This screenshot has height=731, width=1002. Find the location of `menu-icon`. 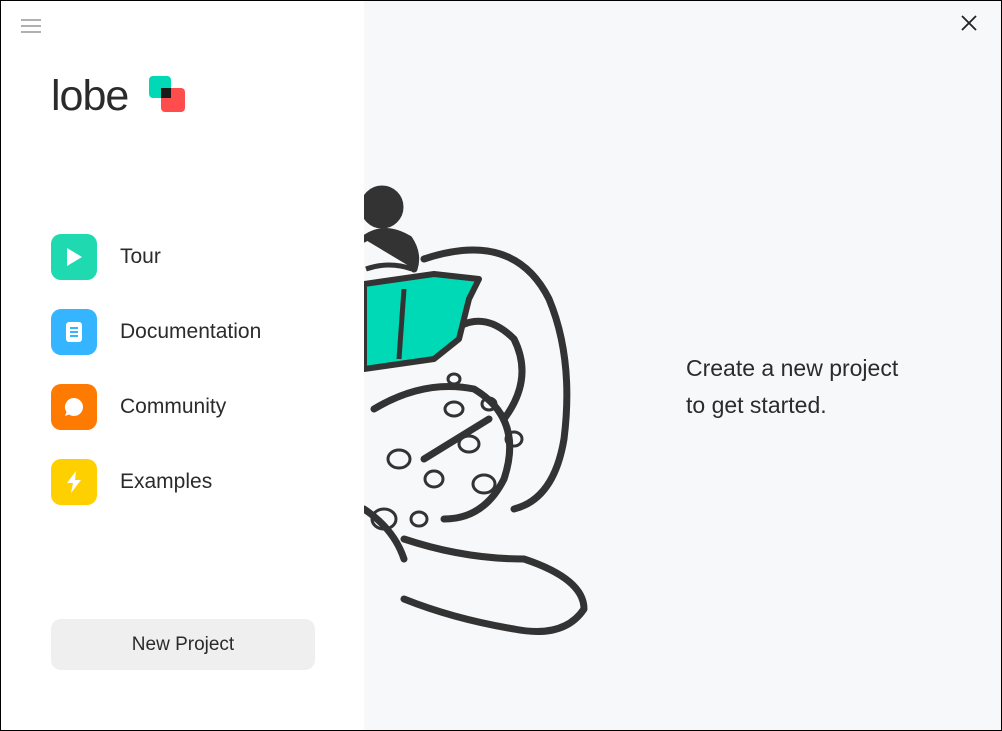

menu-icon is located at coordinates (31, 26).